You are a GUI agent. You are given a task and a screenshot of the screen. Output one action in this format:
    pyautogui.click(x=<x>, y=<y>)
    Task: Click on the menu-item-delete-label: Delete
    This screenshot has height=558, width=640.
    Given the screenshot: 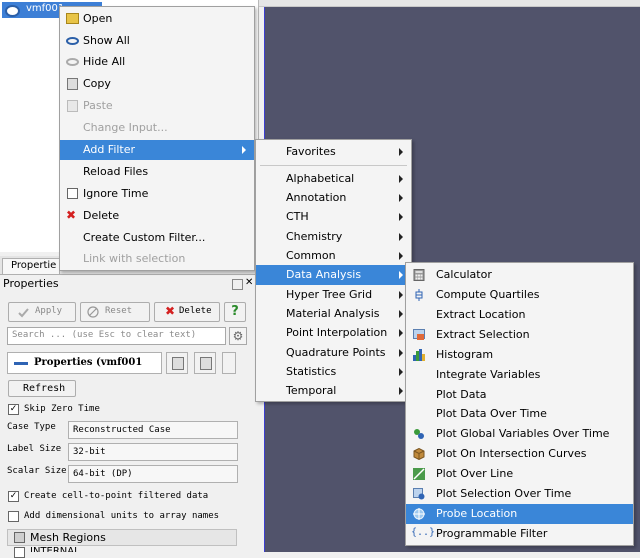 What is the action you would take?
    pyautogui.click(x=101, y=215)
    